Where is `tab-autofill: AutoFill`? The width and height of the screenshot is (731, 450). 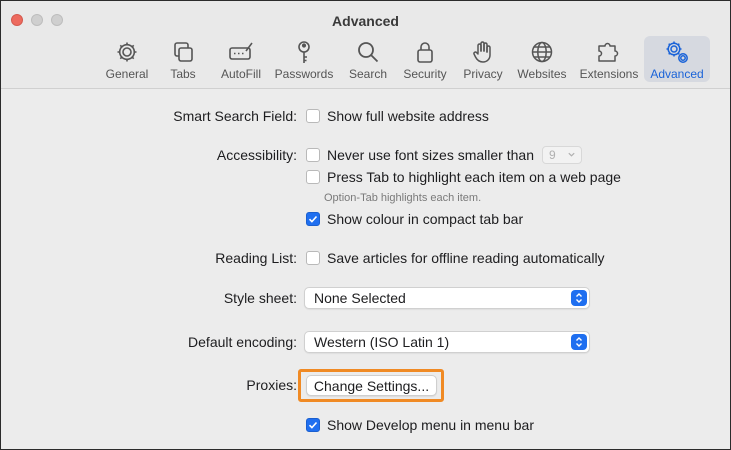
tab-autofill: AutoFill is located at coordinates (241, 59).